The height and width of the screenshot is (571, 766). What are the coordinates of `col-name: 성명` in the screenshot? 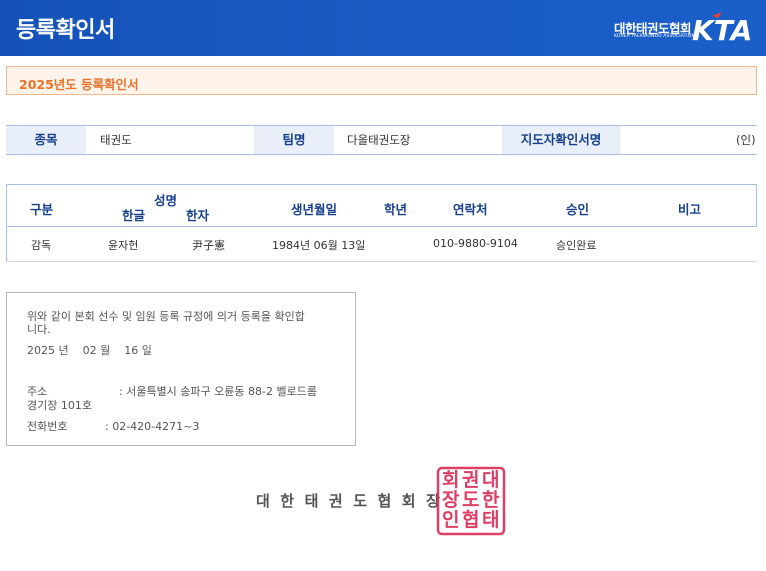 It's located at (166, 200).